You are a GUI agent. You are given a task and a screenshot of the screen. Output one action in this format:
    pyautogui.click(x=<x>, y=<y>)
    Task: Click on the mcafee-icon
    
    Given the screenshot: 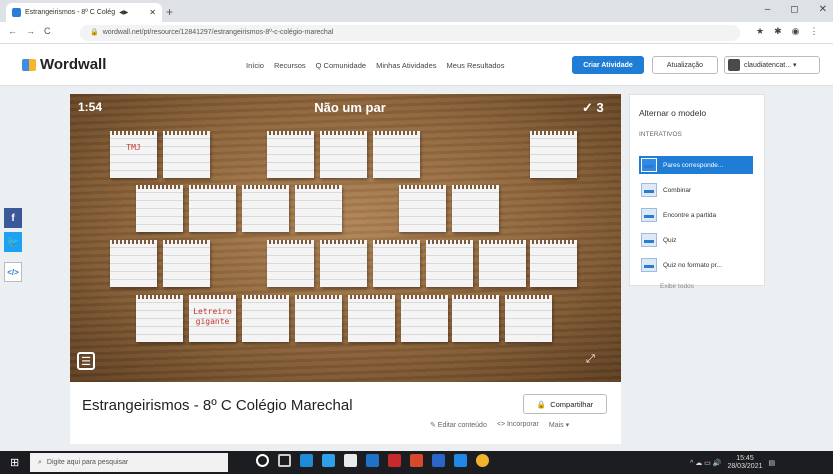 What is the action you would take?
    pyautogui.click(x=394, y=460)
    